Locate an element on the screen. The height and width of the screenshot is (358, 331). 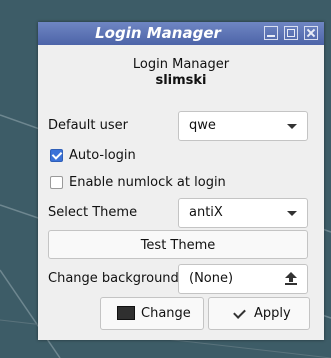
title-bar: Login Manager is located at coordinates (181, 33).